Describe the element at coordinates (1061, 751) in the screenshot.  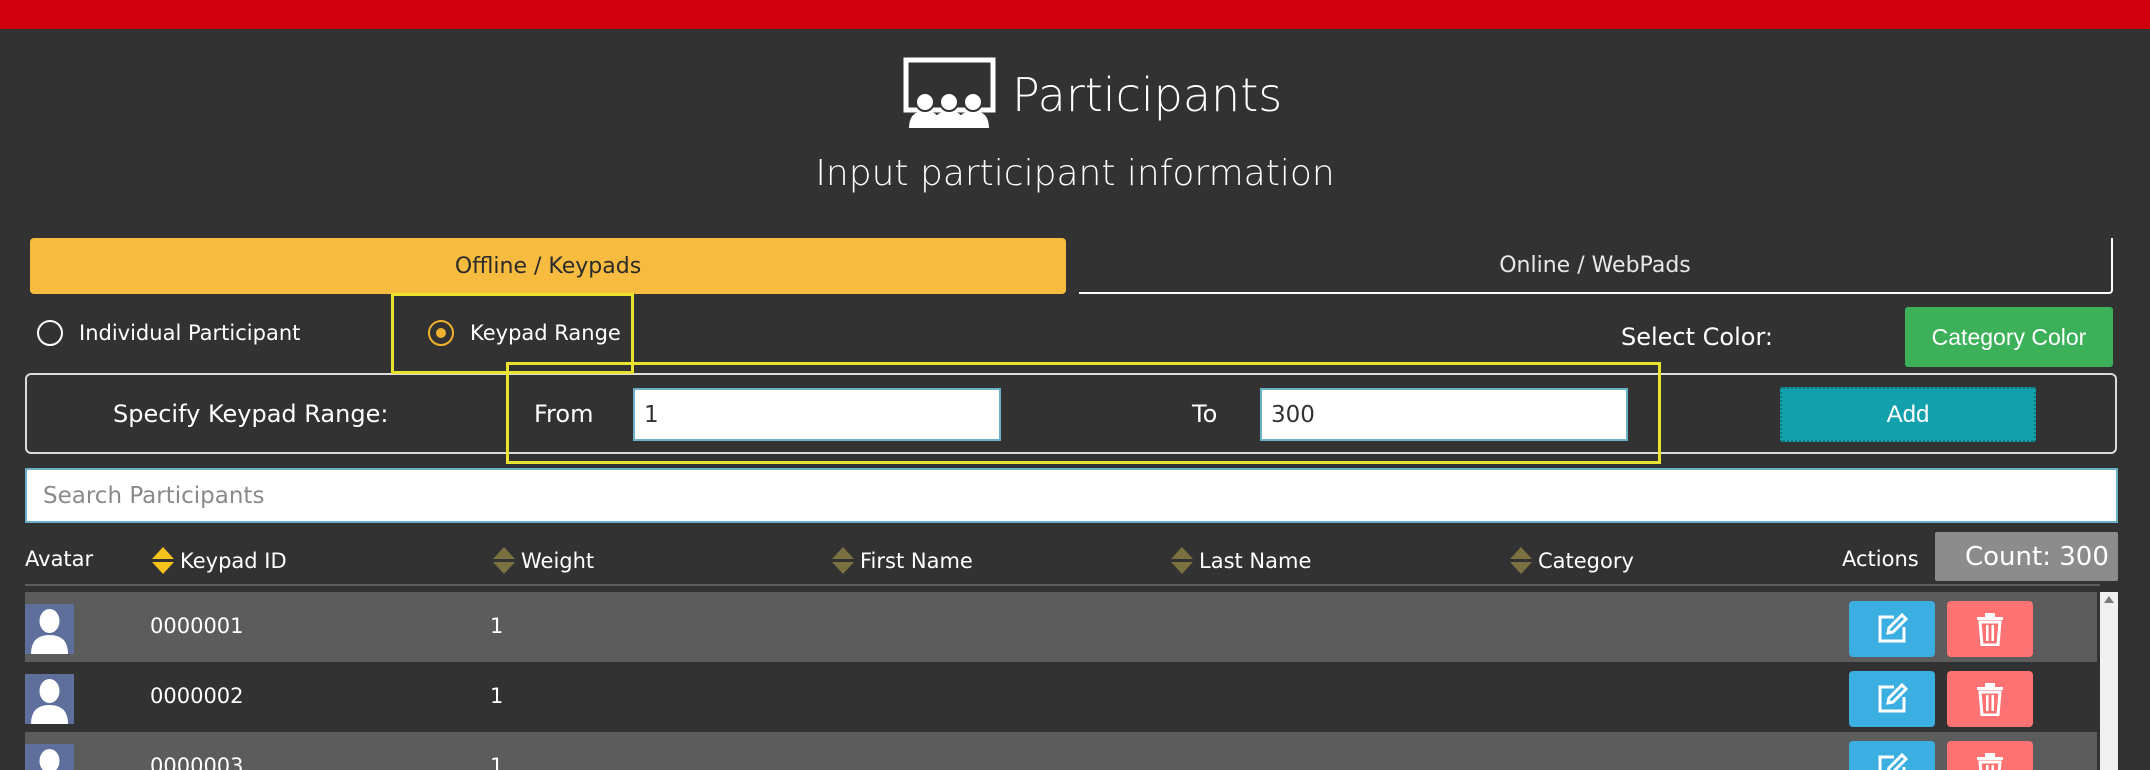
I see `table-row: 0000003 1` at that location.